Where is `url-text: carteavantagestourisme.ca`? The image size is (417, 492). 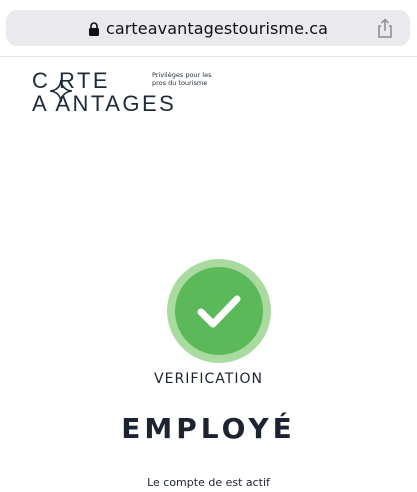 url-text: carteavantagestourisme.ca is located at coordinates (217, 28).